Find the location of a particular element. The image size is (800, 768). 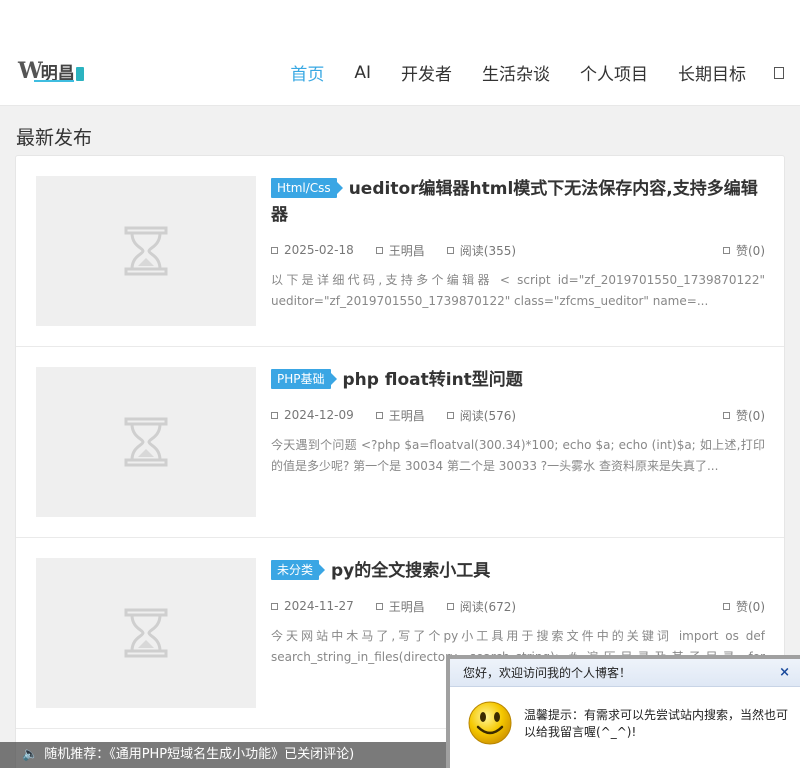

post-date: 2024-11-27 is located at coordinates (319, 606).